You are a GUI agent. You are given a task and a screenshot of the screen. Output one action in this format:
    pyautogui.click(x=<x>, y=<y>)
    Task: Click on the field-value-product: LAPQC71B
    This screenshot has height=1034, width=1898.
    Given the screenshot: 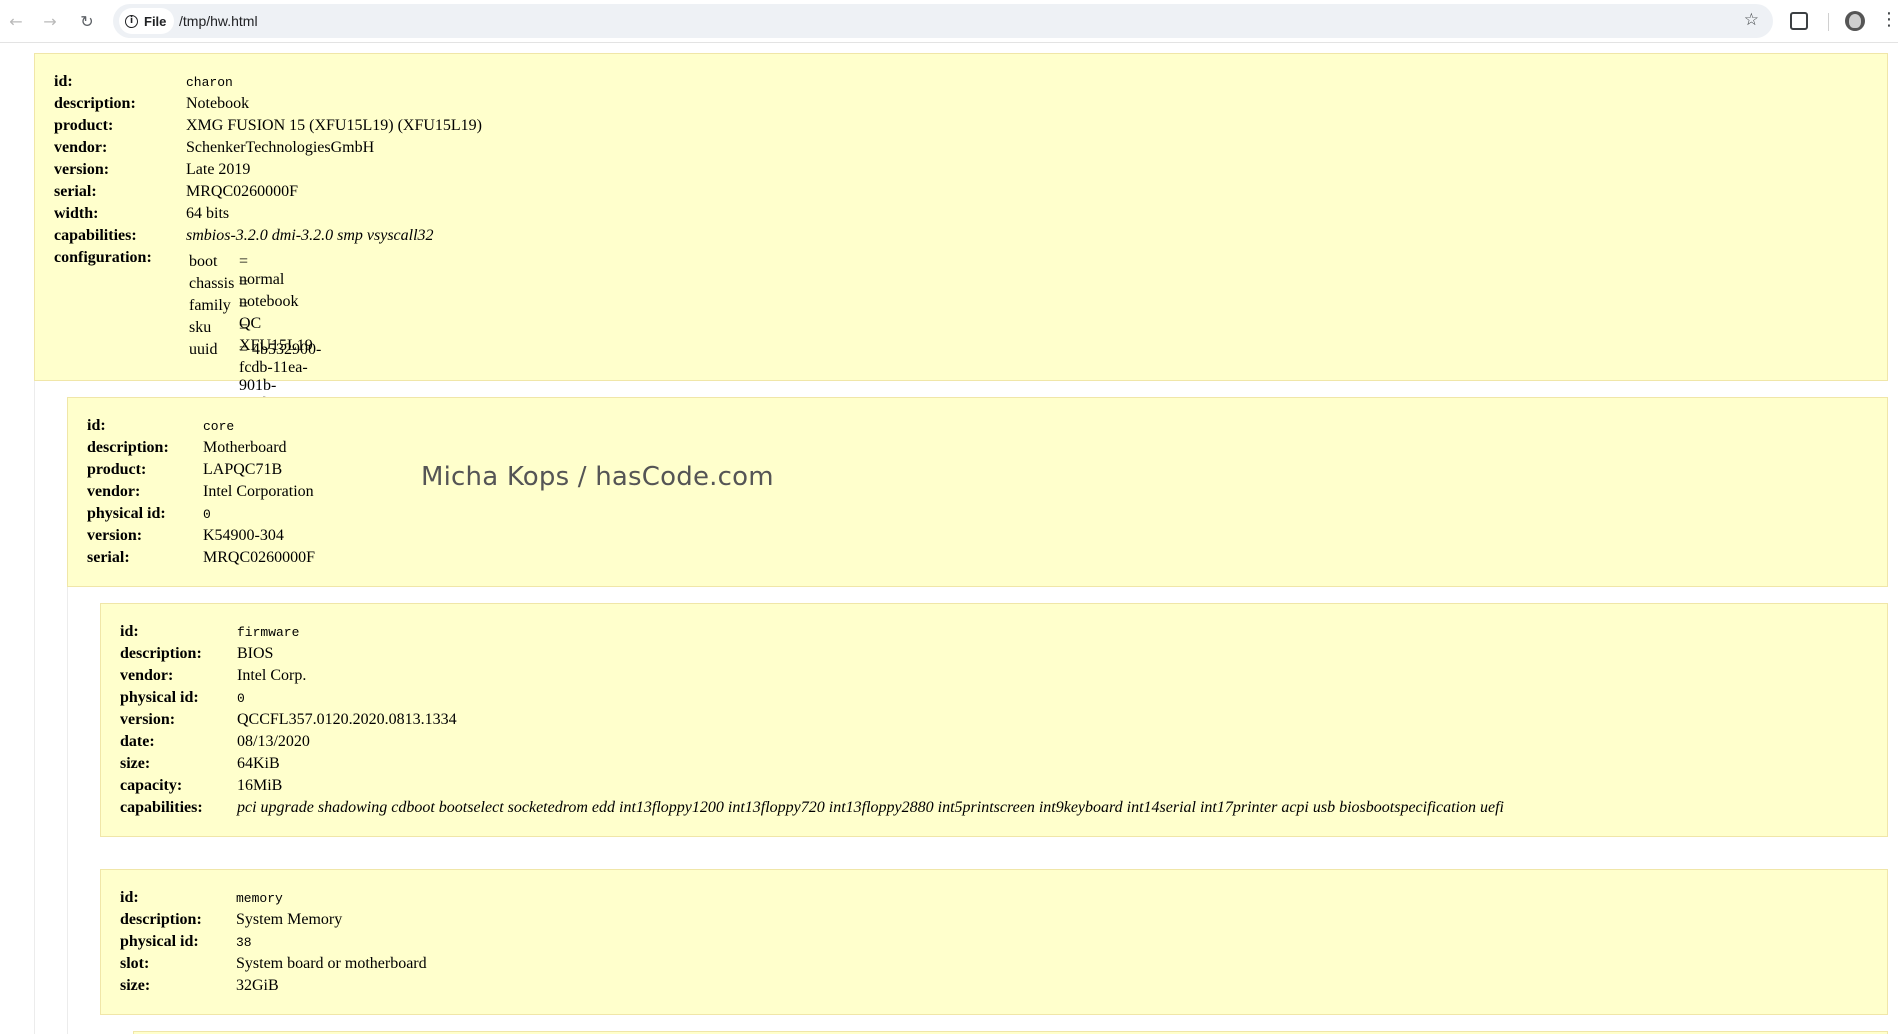 What is the action you would take?
    pyautogui.click(x=243, y=469)
    